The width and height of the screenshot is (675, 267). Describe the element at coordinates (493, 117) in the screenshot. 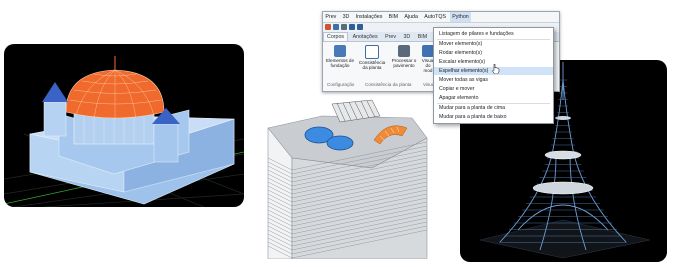

I see `menu-item-planta-baixo: Mudar para a planta de baixo` at that location.